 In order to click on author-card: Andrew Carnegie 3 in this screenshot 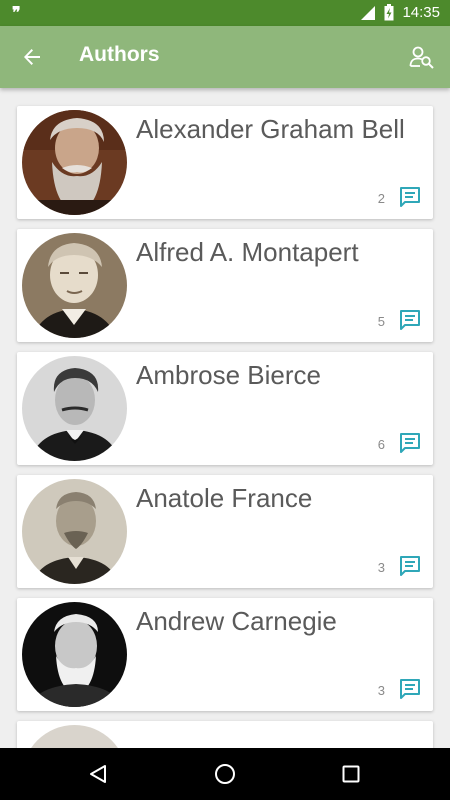, I will do `click(225, 654)`.